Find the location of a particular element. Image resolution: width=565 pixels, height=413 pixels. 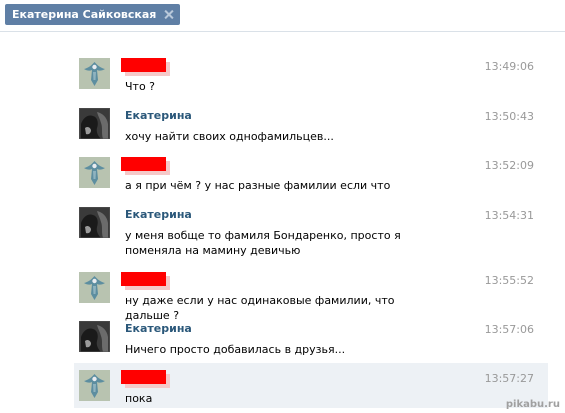

tab-title: Екатерина Сайковская is located at coordinates (84, 14).